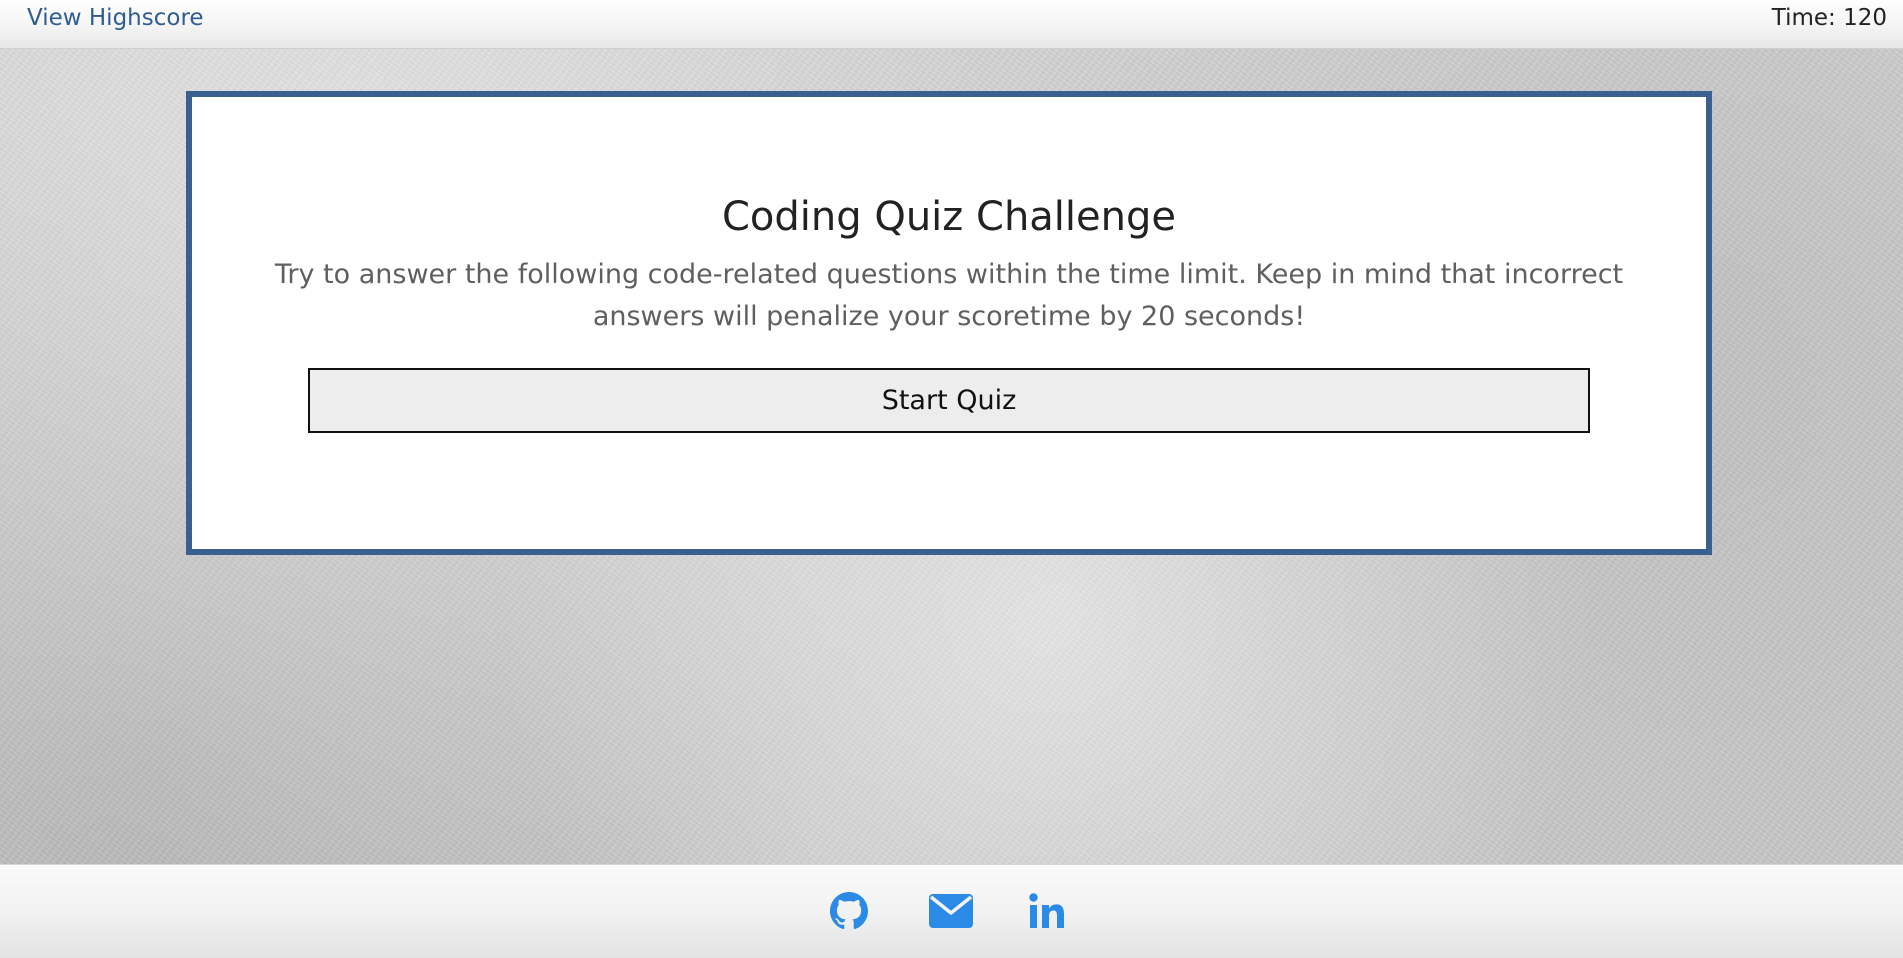  I want to click on linkedin-link, so click(1047, 911).